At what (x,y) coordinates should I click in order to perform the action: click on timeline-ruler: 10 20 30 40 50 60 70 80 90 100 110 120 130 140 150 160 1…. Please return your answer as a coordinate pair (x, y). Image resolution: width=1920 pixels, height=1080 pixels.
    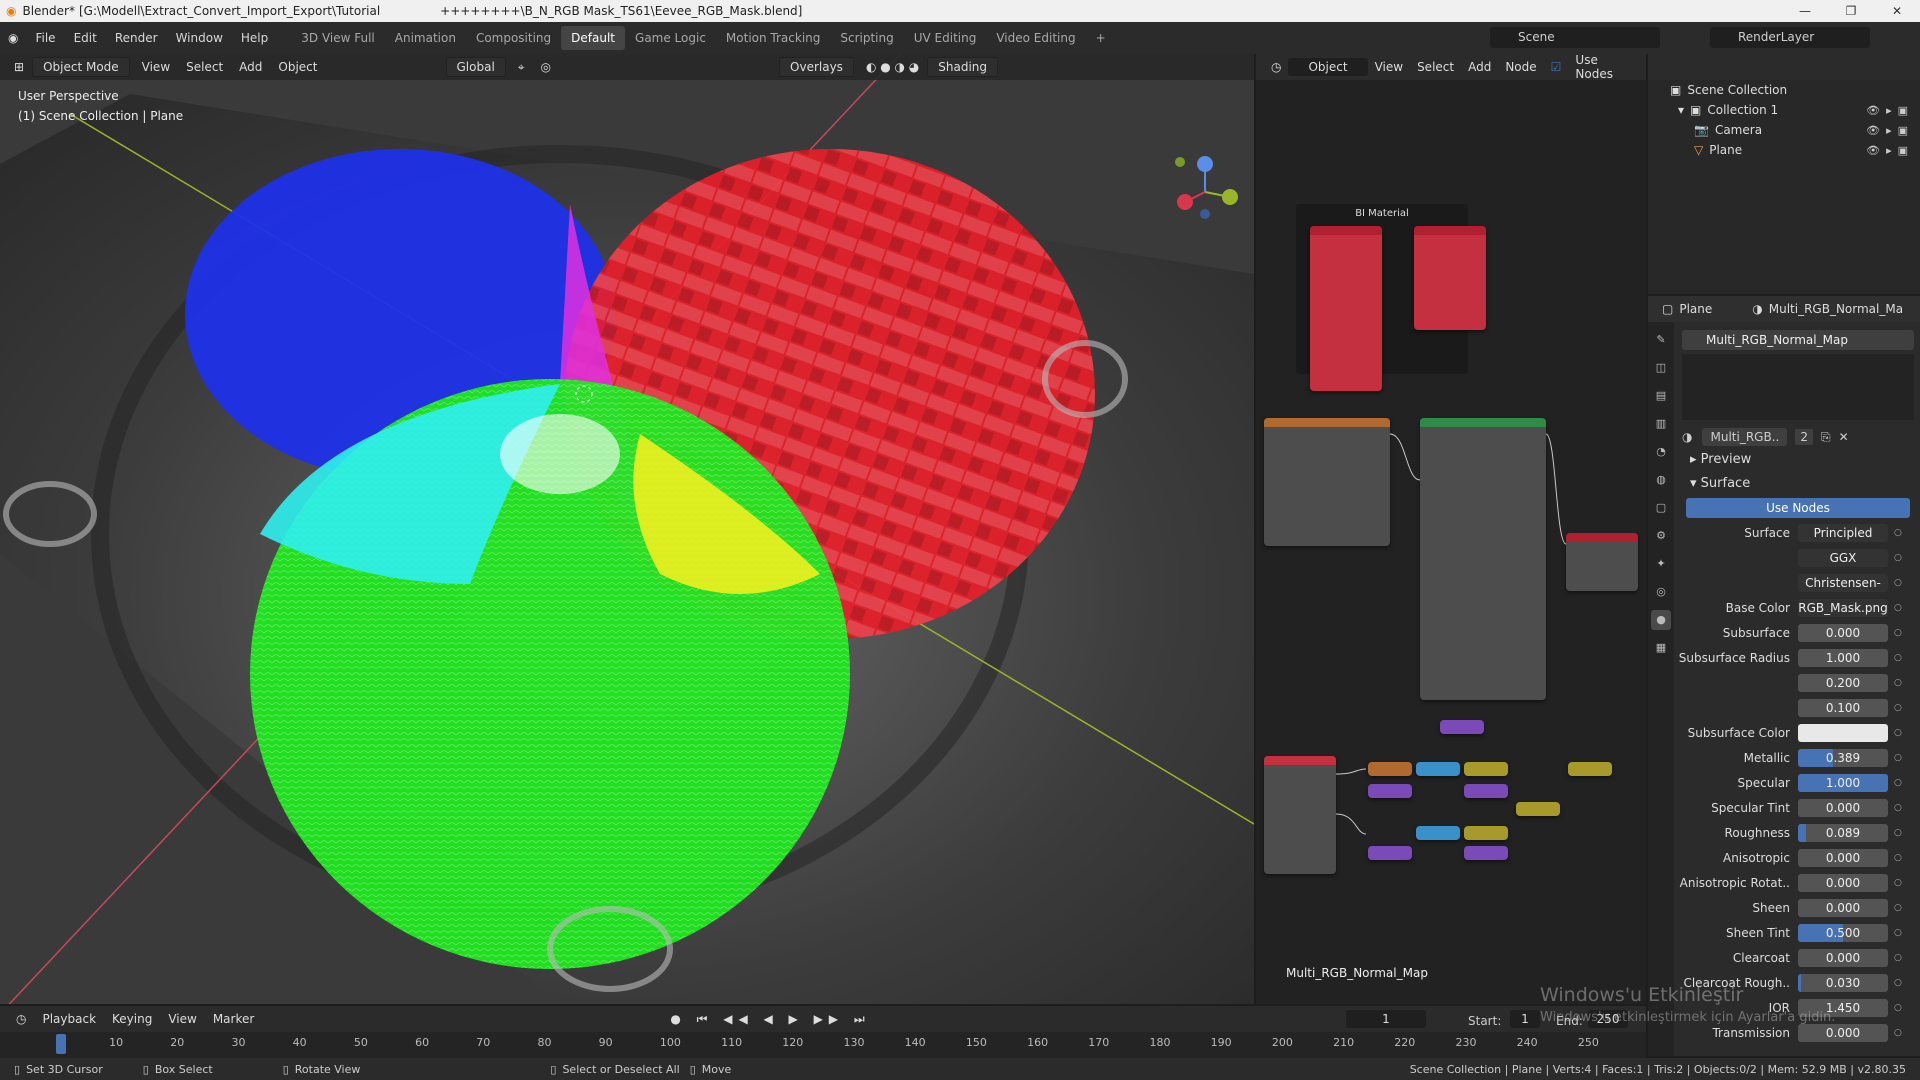
    Looking at the image, I should click on (823, 1045).